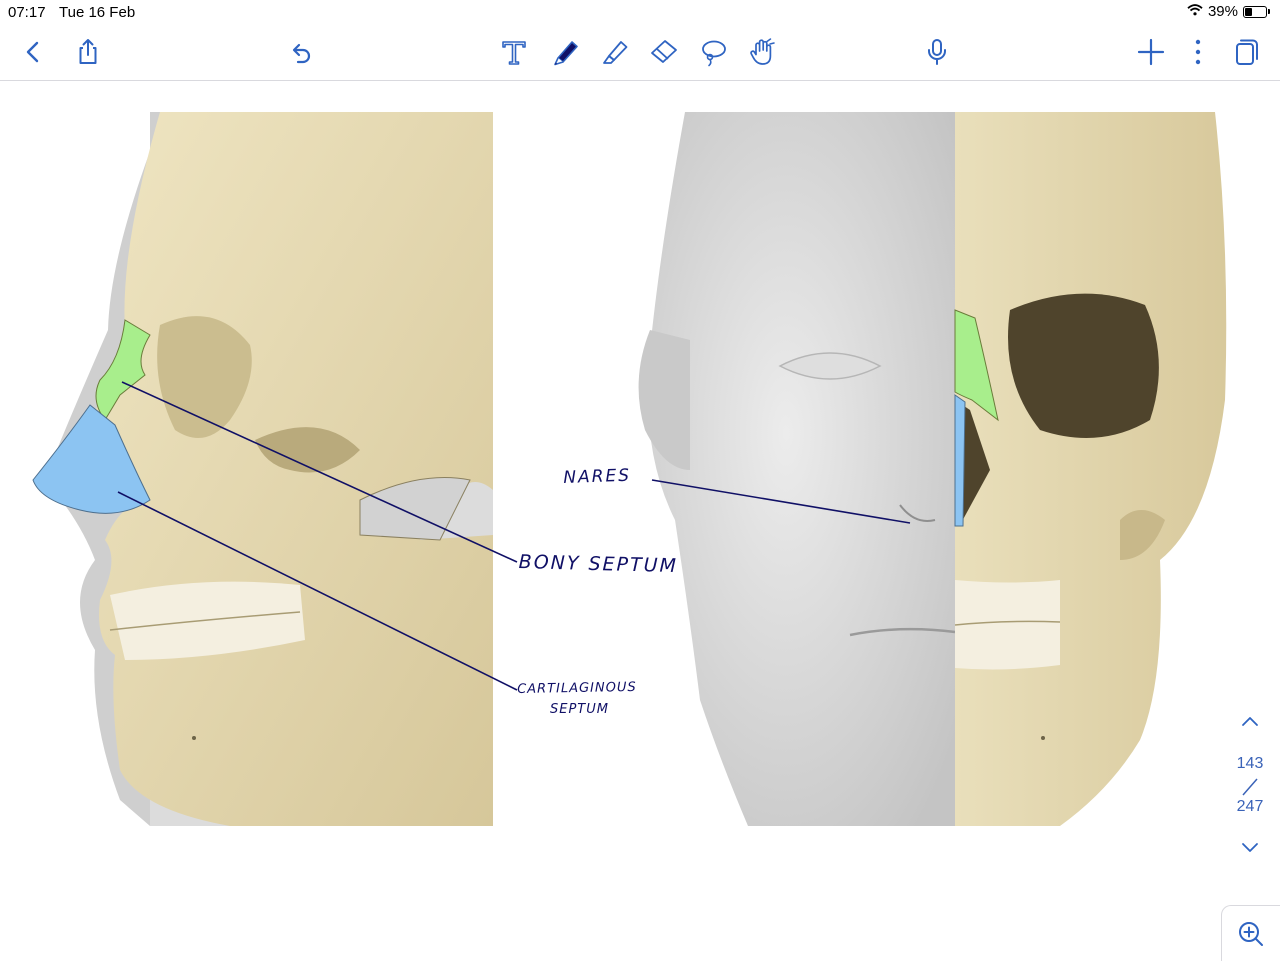  Describe the element at coordinates (579, 709) in the screenshot. I see `label-cartilaginous-septum-line2: SEPTUM` at that location.